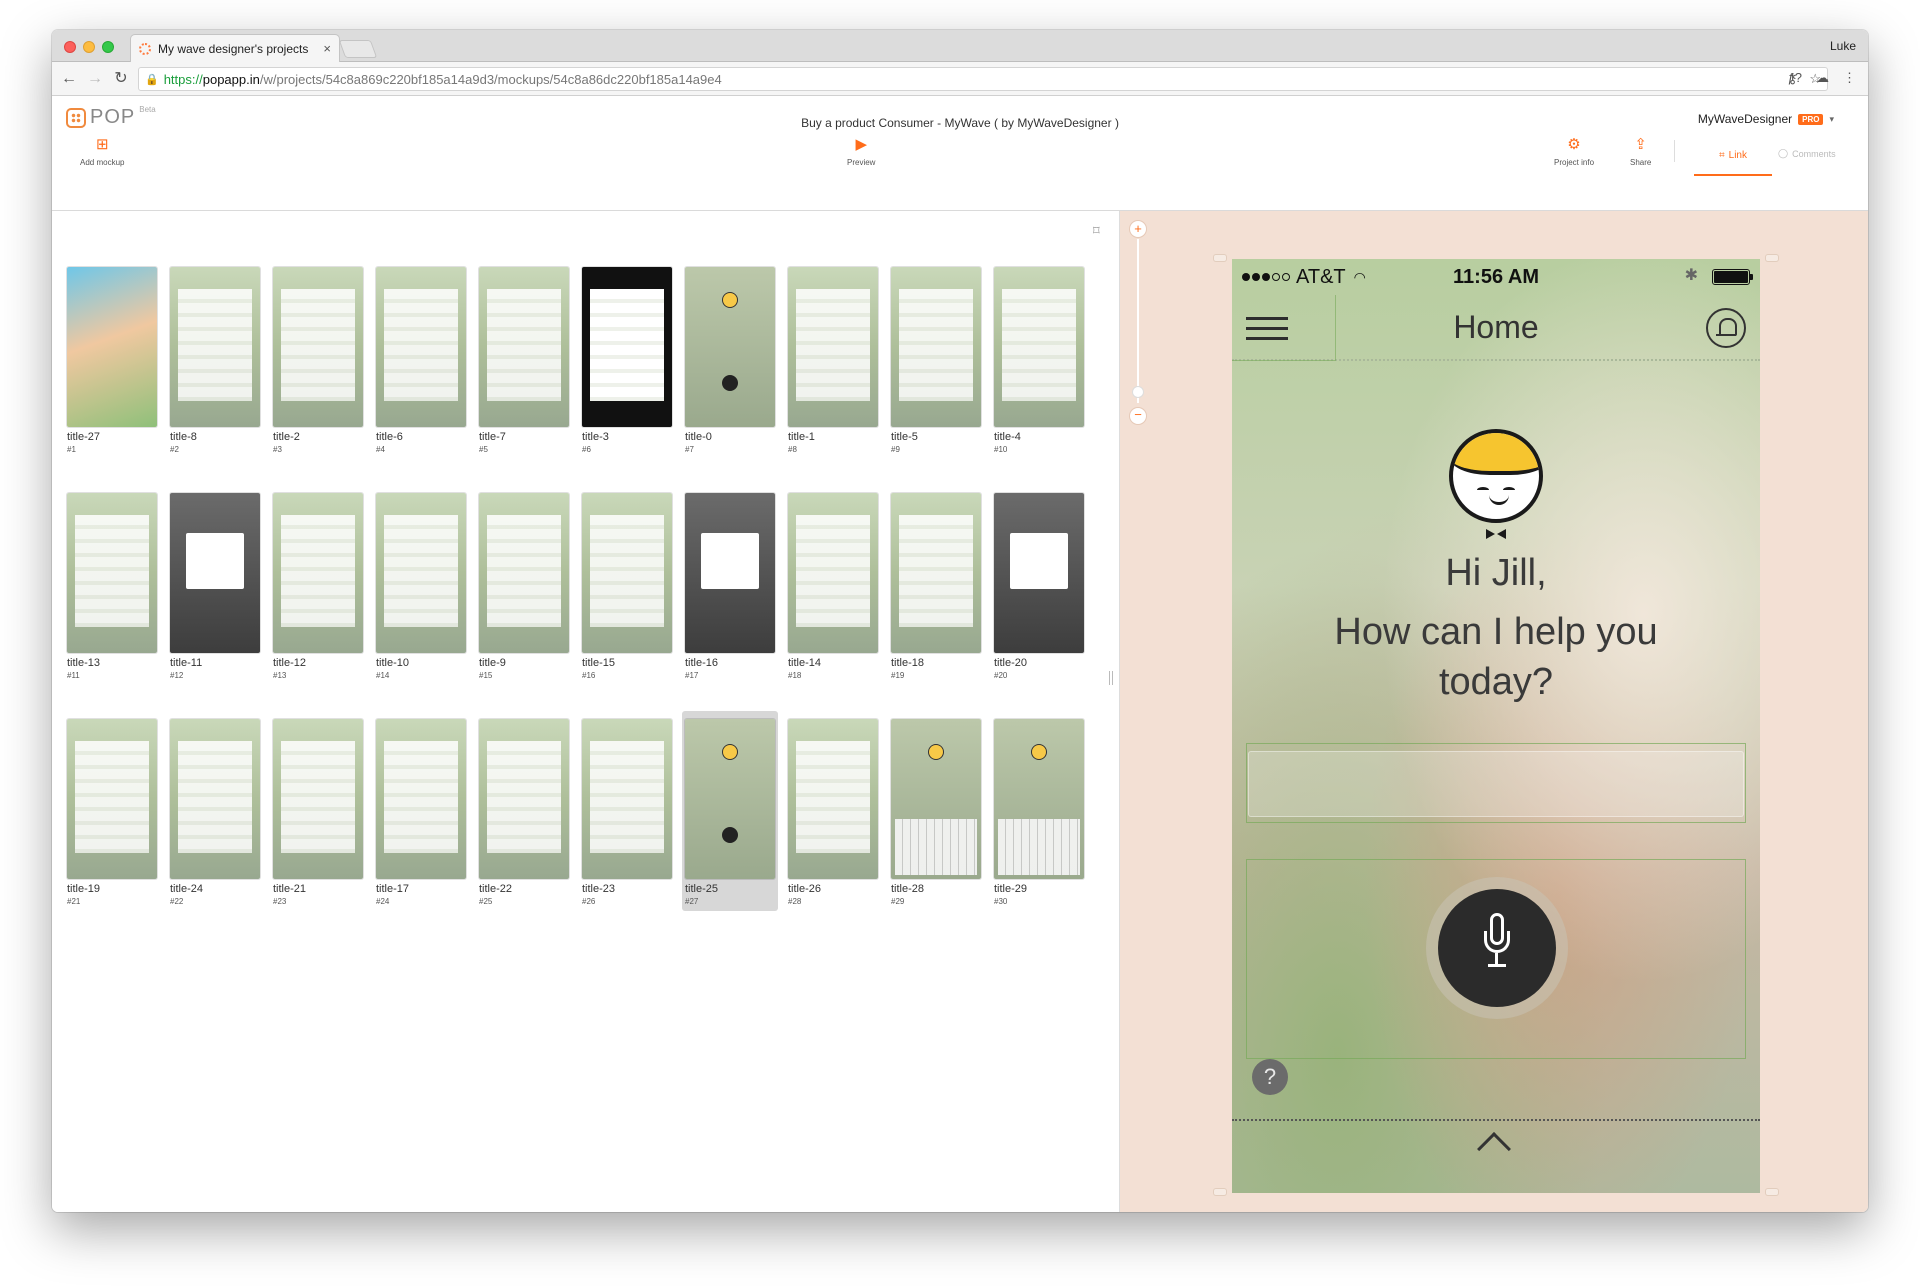 Image resolution: width=1920 pixels, height=1286 pixels. What do you see at coordinates (215, 811) in the screenshot?
I see `mockup-thumbnail: title-24 #22` at bounding box center [215, 811].